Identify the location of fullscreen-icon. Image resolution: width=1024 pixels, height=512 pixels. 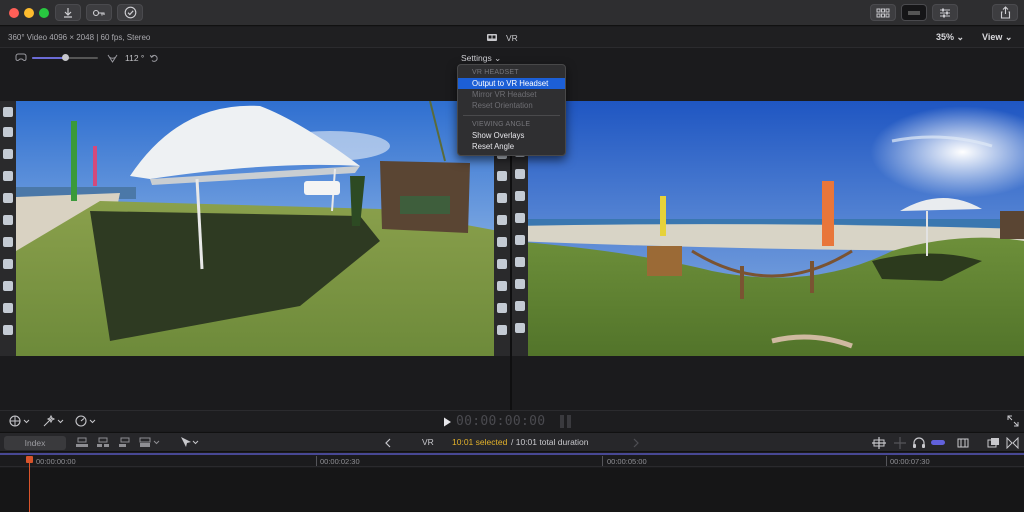
(1013, 421).